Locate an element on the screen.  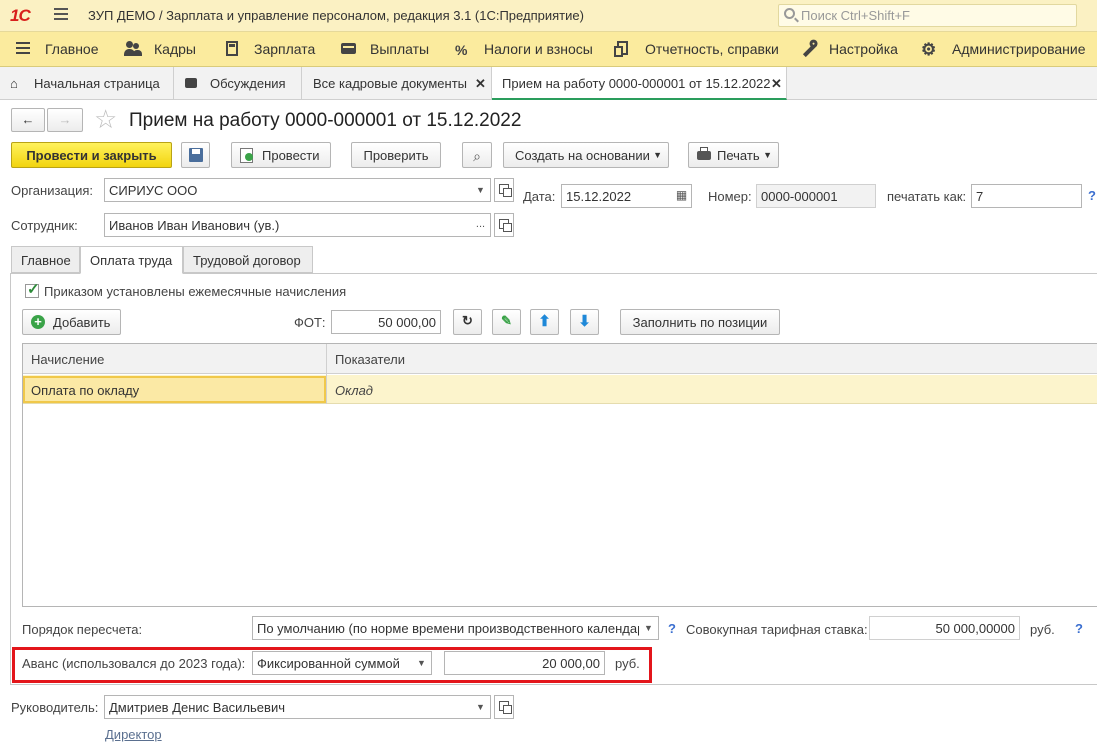
pencil-icon: ✎ is located at coordinates (506, 320).